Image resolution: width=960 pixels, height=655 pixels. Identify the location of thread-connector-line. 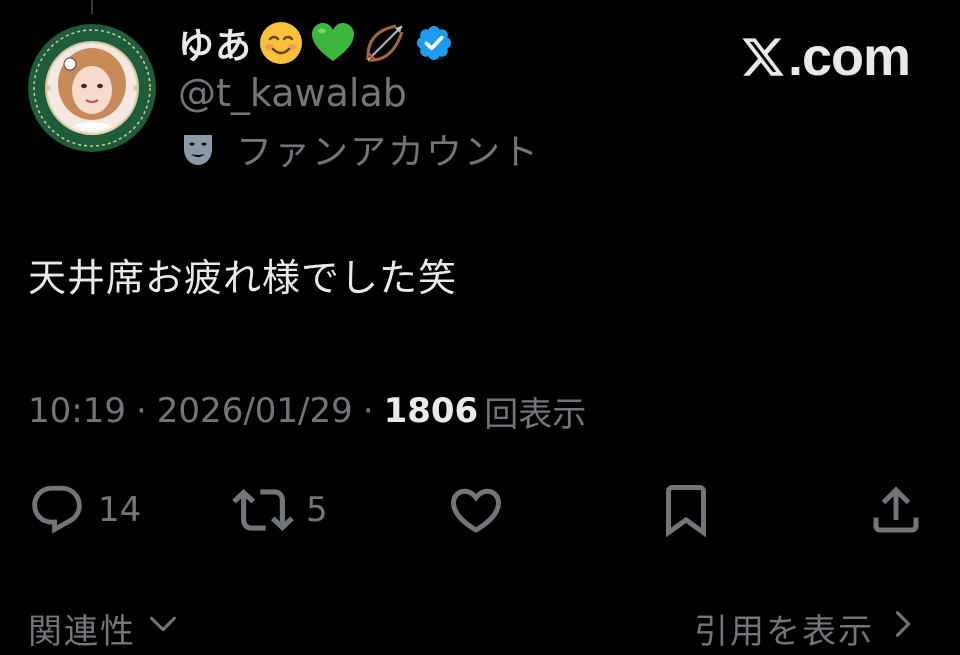
(92, 7).